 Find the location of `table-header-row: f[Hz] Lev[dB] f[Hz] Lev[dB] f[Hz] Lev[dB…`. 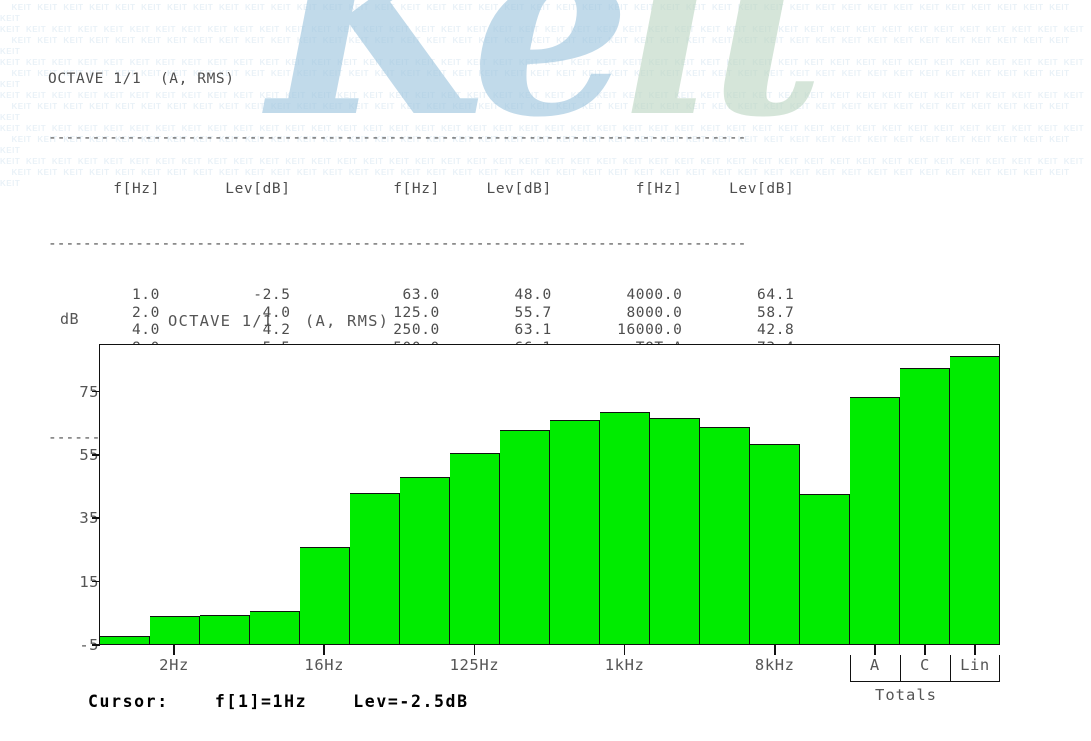

table-header-row: f[Hz] Lev[dB] f[Hz] Lev[dB] f[Hz] Lev[dB… is located at coordinates (421, 188).